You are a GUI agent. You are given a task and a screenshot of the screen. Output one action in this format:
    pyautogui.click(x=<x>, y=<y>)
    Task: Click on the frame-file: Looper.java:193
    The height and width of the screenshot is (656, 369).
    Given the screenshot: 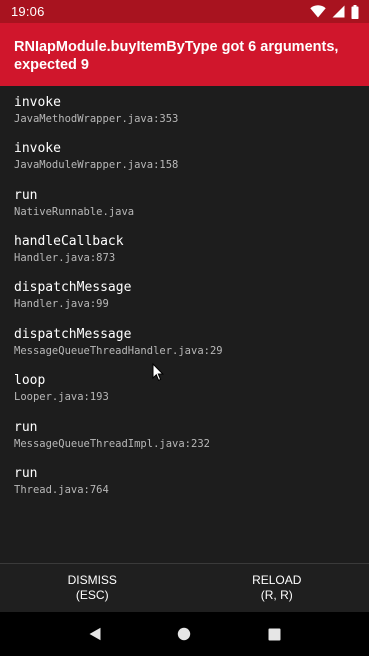 What is the action you would take?
    pyautogui.click(x=61, y=397)
    